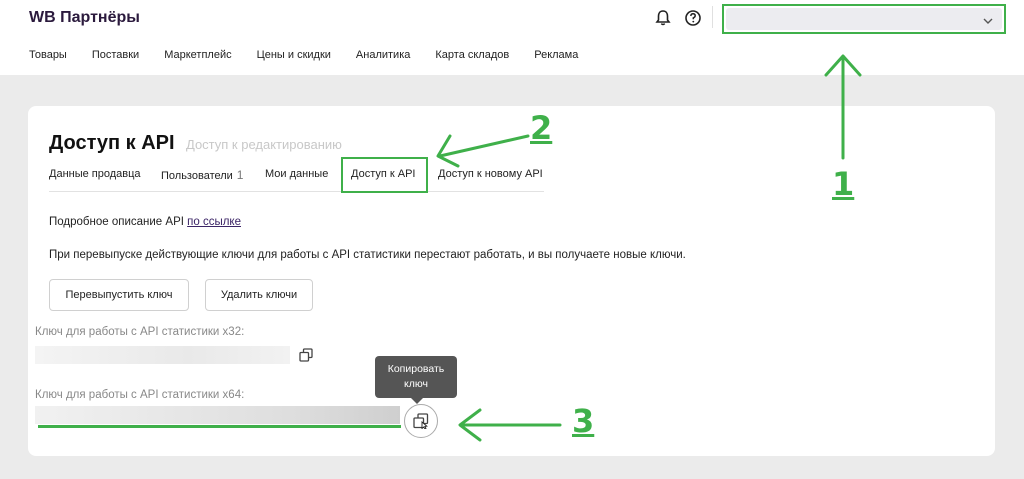  I want to click on tab-users-label: Пользователи, so click(197, 176).